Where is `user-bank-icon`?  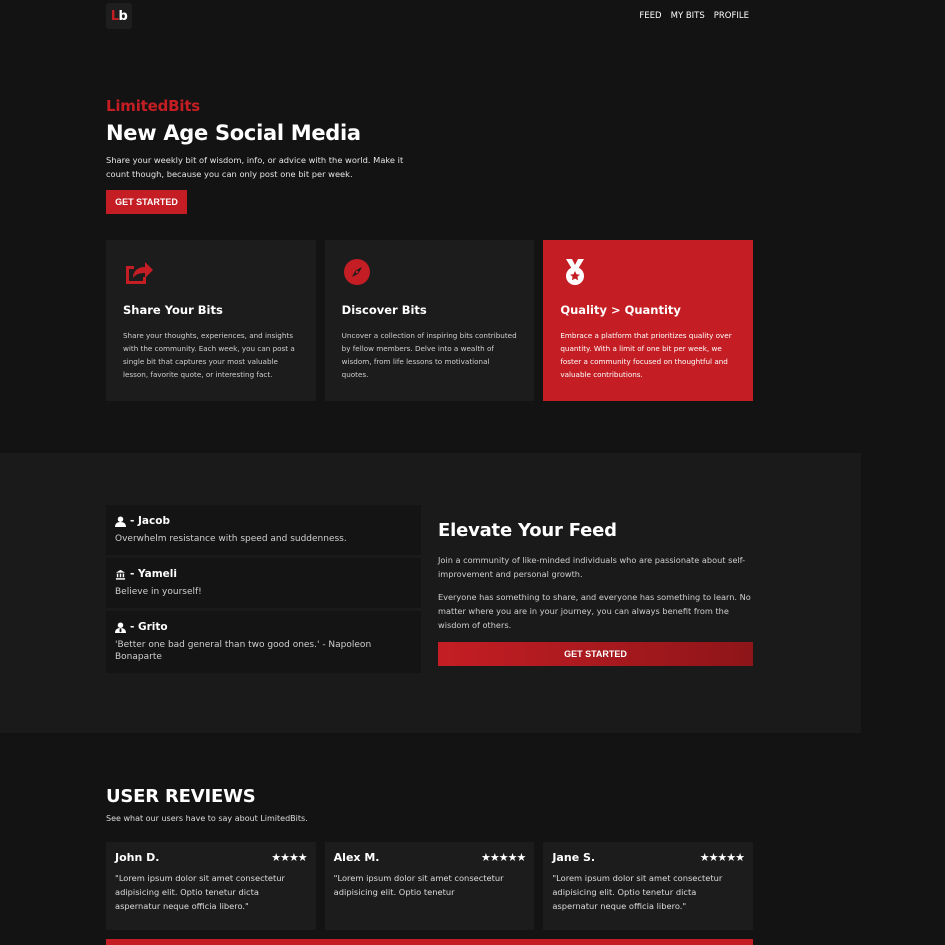 user-bank-icon is located at coordinates (120, 574).